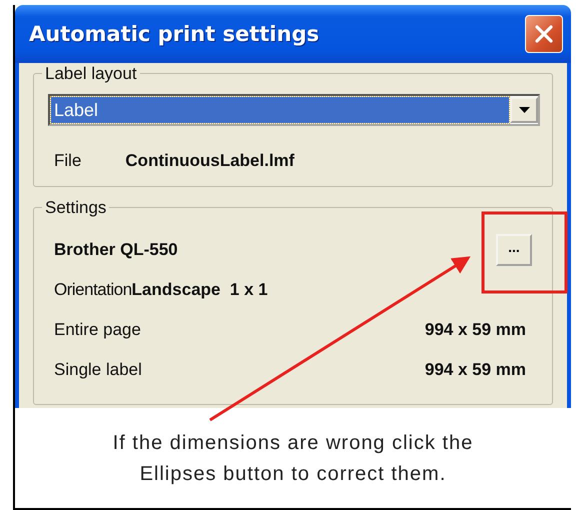 Image resolution: width=576 pixels, height=510 pixels. Describe the element at coordinates (209, 161) in the screenshot. I see `file-name: ContinuousLabel.lmf` at that location.